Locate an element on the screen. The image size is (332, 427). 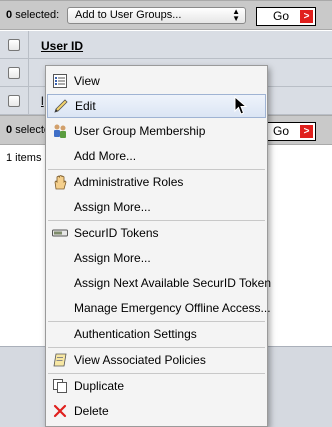
duplicate-icon is located at coordinates (60, 386).